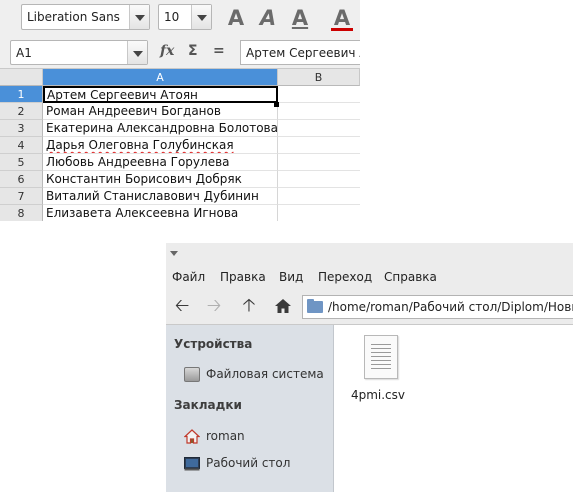 This screenshot has width=573, height=492. Describe the element at coordinates (174, 253) in the screenshot. I see `window-menu-arrow-icon` at that location.